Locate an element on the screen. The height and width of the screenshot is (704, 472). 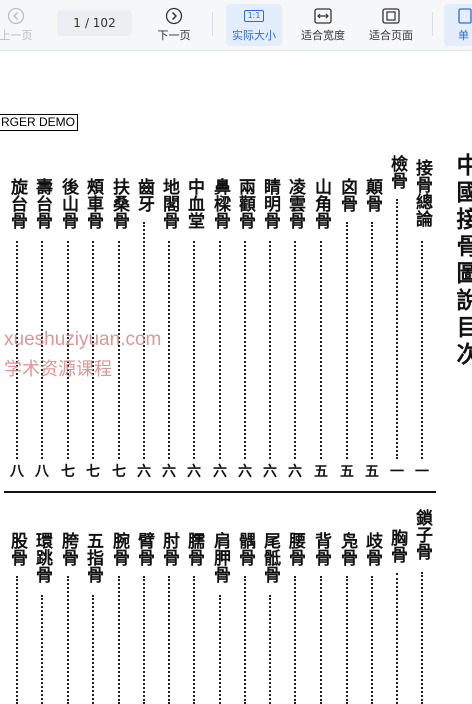
toc-entry-title: 肩胛骨 is located at coordinates (220, 557).